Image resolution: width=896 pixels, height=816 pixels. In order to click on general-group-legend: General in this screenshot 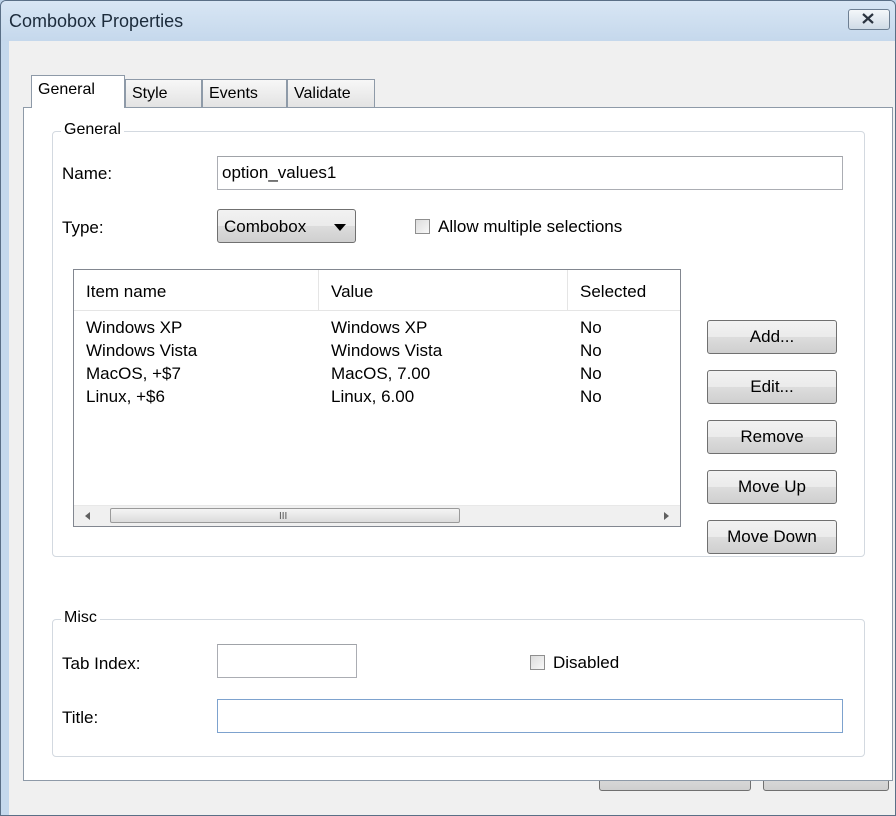, I will do `click(92, 130)`.